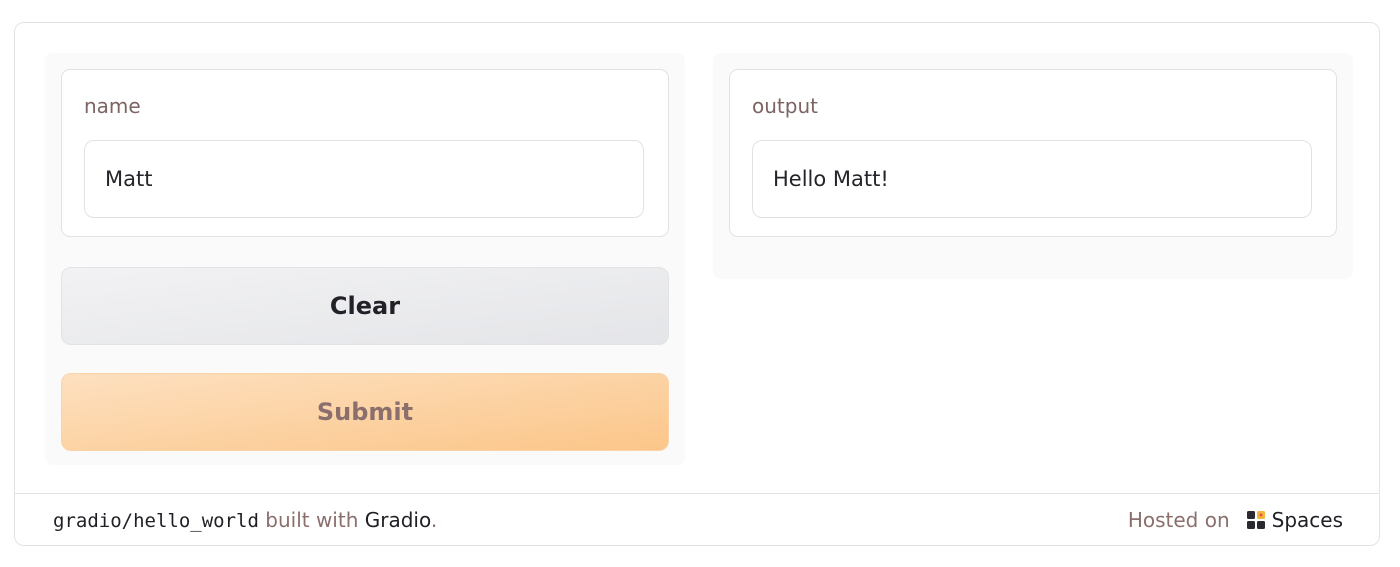 This screenshot has width=1400, height=567. What do you see at coordinates (394, 520) in the screenshot?
I see `gradio-link: Gradio` at bounding box center [394, 520].